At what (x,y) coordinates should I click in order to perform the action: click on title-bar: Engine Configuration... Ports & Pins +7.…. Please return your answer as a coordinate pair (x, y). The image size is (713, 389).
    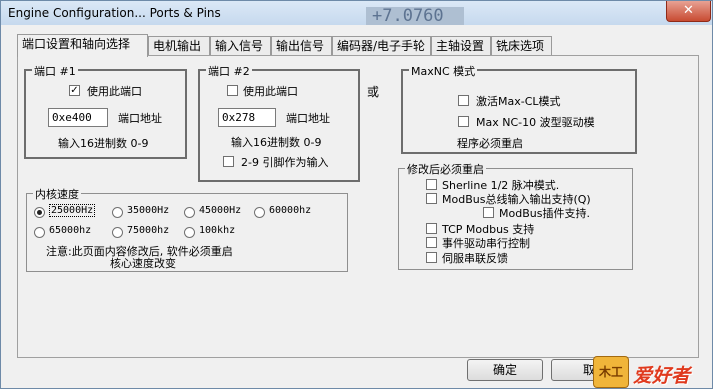
    Looking at the image, I should click on (356, 13).